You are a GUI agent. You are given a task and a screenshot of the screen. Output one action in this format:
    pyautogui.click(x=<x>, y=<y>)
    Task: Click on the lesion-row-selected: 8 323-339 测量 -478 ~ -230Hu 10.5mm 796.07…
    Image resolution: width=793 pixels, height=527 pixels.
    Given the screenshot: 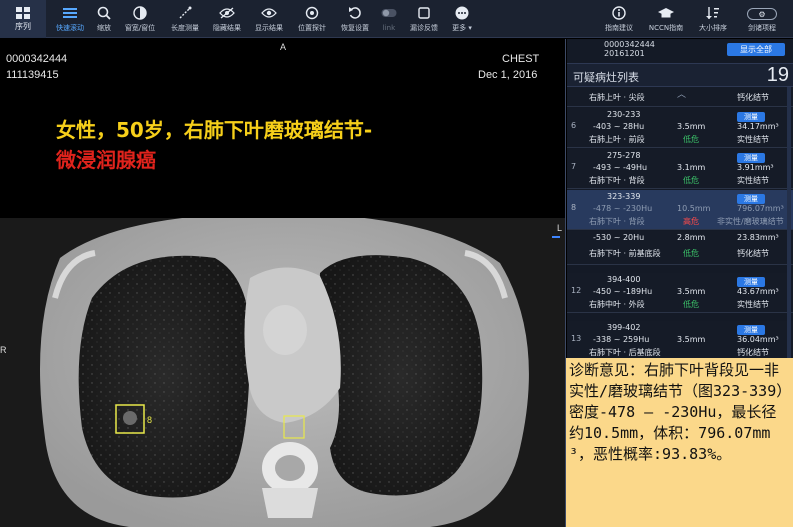 What is the action you would take?
    pyautogui.click(x=680, y=210)
    